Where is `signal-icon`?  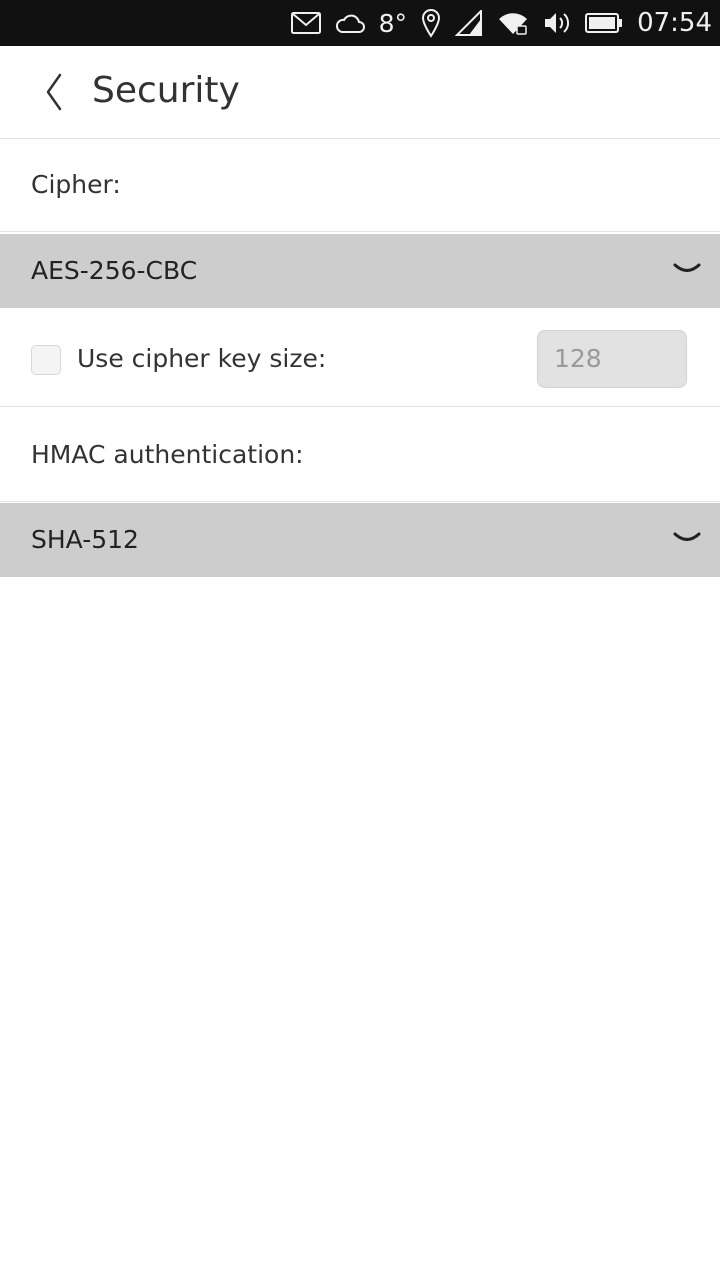
signal-icon is located at coordinates (469, 23).